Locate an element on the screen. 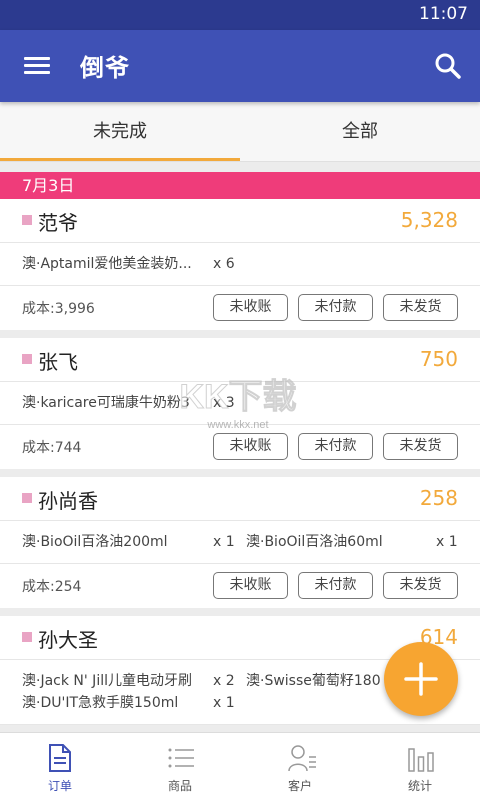 This screenshot has width=480, height=800. nav-statistics: 统计 is located at coordinates (420, 766).